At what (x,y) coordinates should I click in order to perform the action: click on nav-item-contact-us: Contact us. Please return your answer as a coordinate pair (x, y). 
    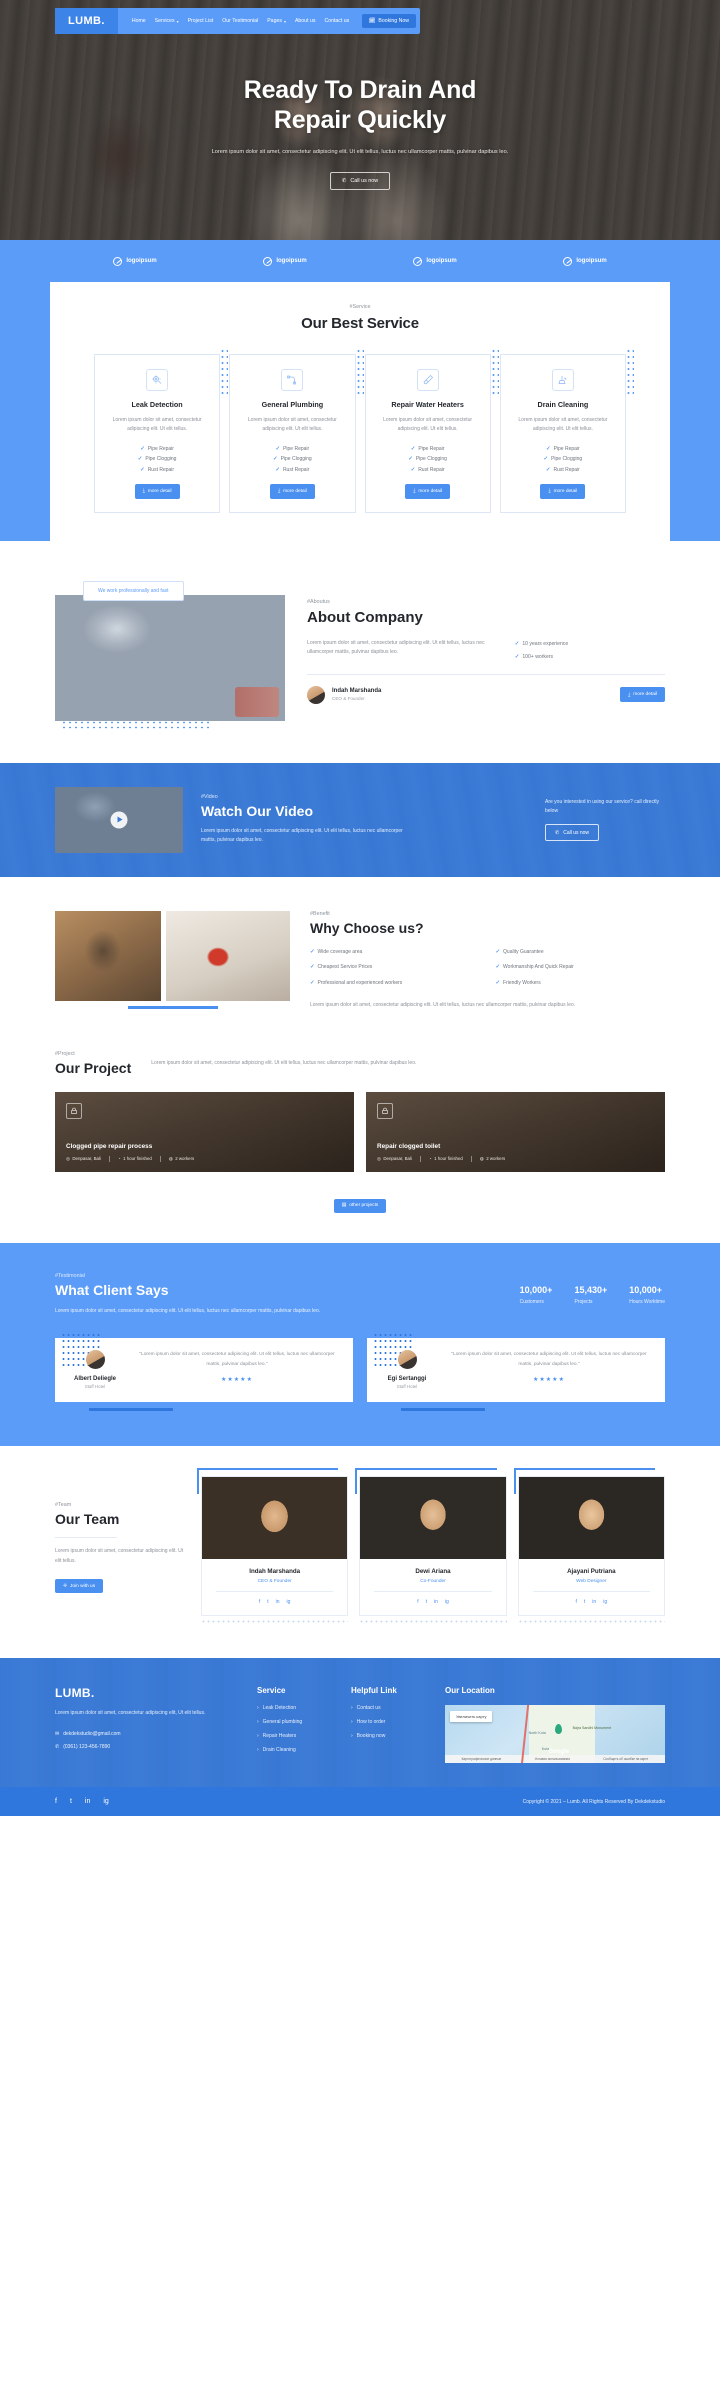
    Looking at the image, I should click on (336, 21).